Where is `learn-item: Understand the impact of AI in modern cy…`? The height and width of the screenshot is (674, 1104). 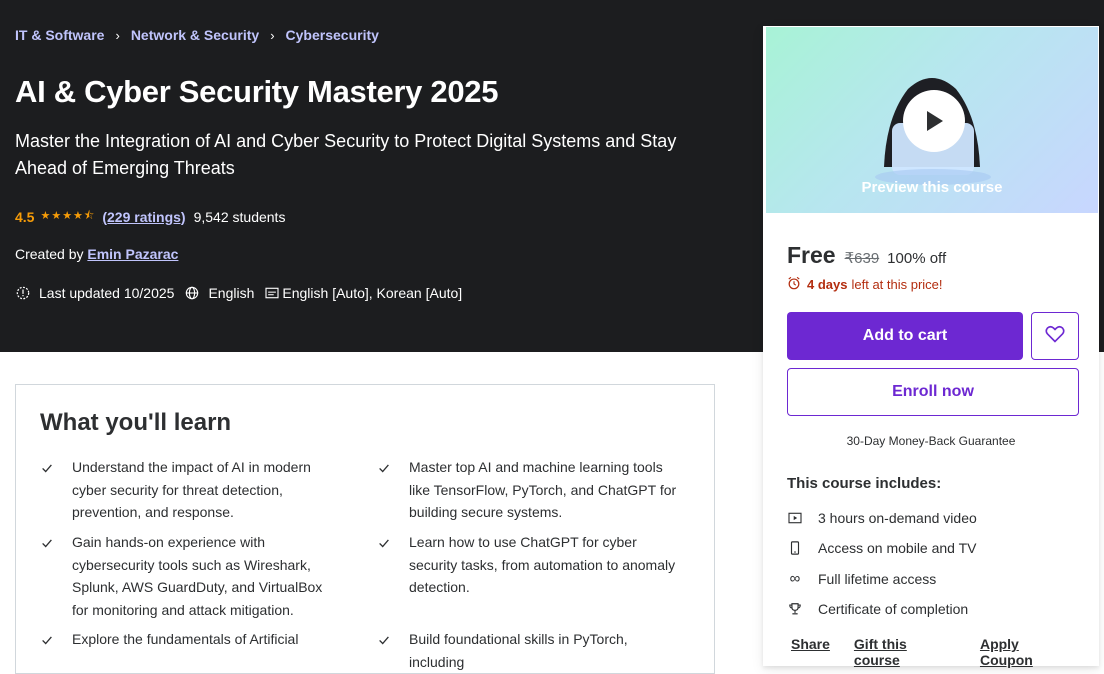
learn-item: Understand the impact of AI in modern cy… is located at coordinates (190, 490).